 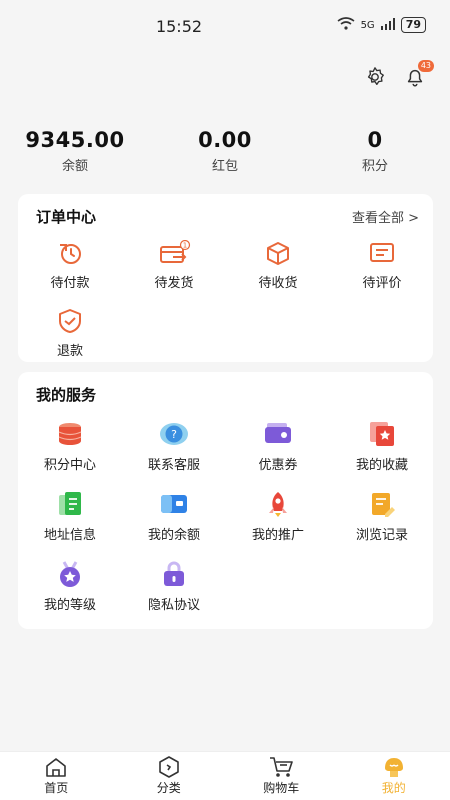 I want to click on tab-label: 购物车, so click(x=281, y=788).